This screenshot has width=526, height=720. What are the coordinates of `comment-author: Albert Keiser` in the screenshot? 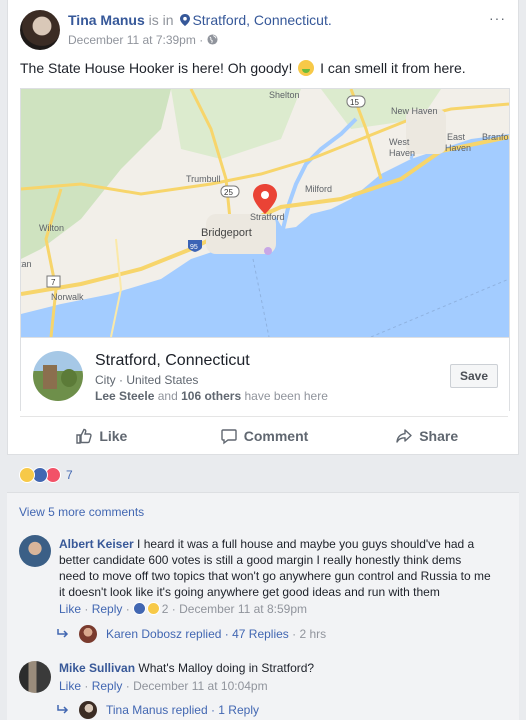 It's located at (96, 544).